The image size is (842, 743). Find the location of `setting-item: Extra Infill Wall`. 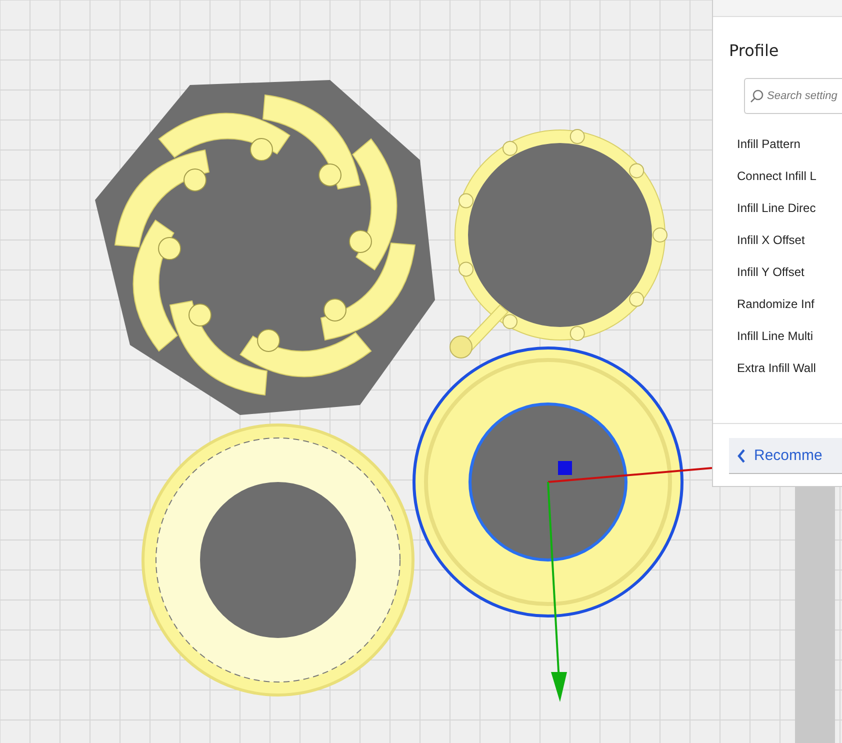

setting-item: Extra Infill Wall is located at coordinates (789, 374).